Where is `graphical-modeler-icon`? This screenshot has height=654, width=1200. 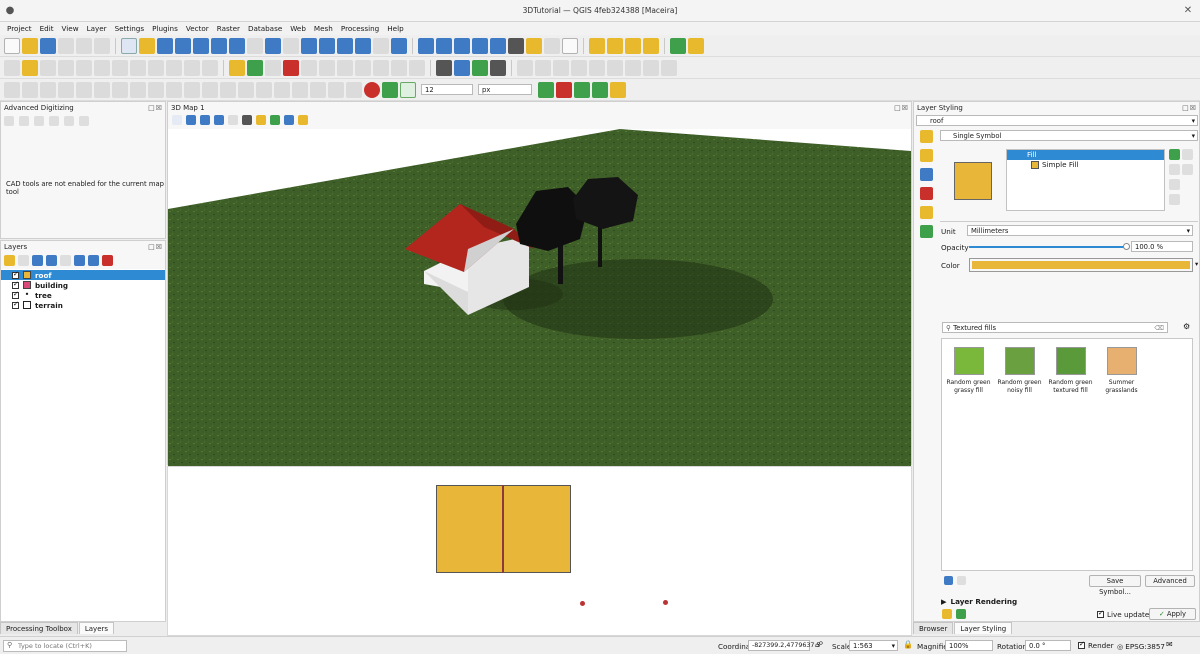 graphical-modeler-icon is located at coordinates (444, 67).